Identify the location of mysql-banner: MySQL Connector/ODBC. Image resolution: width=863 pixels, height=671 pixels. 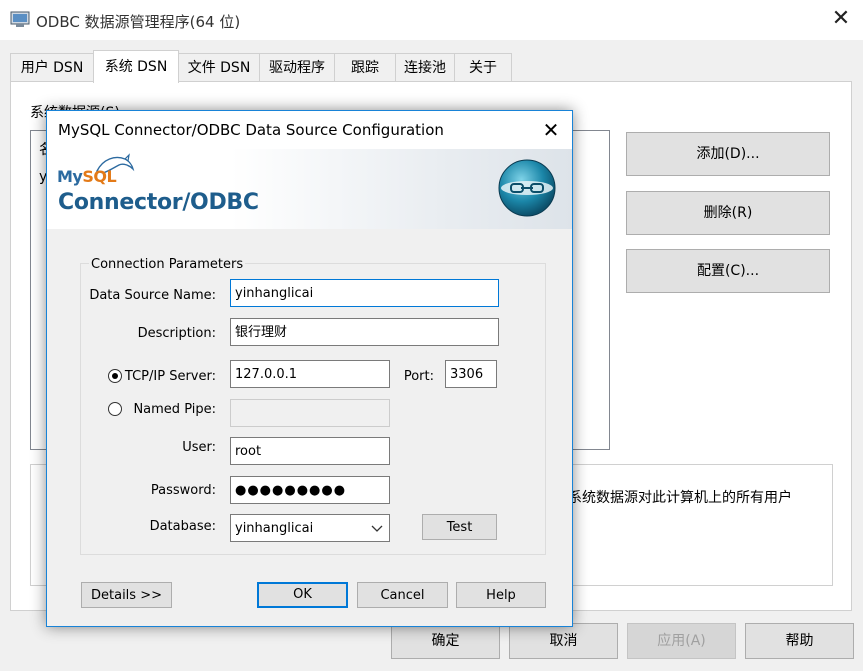
(309, 189).